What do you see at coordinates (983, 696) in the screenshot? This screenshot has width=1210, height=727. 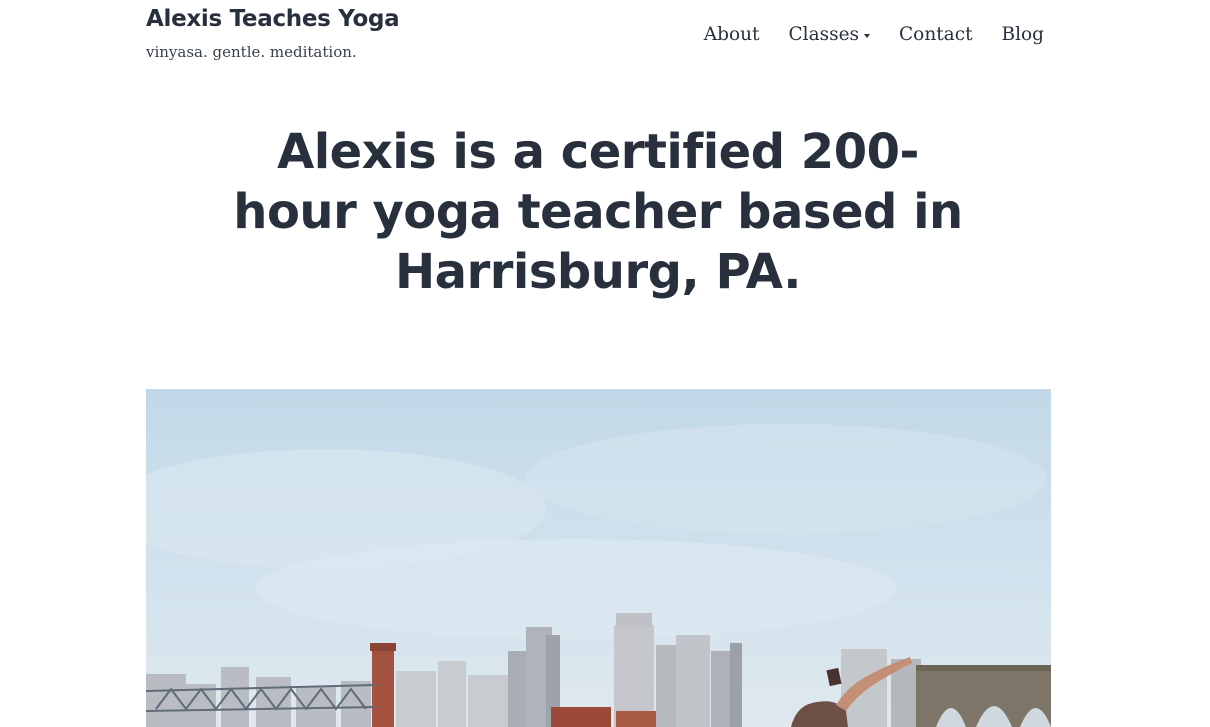 I see `stone-bridge` at bounding box center [983, 696].